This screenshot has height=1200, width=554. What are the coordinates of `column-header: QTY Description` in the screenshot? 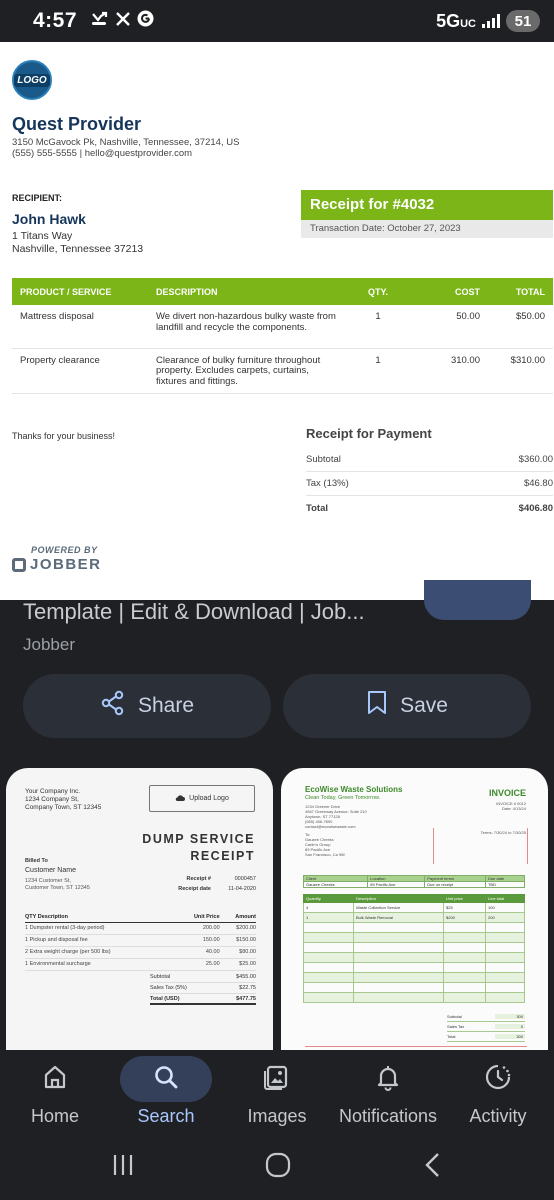 It's located at (100, 917).